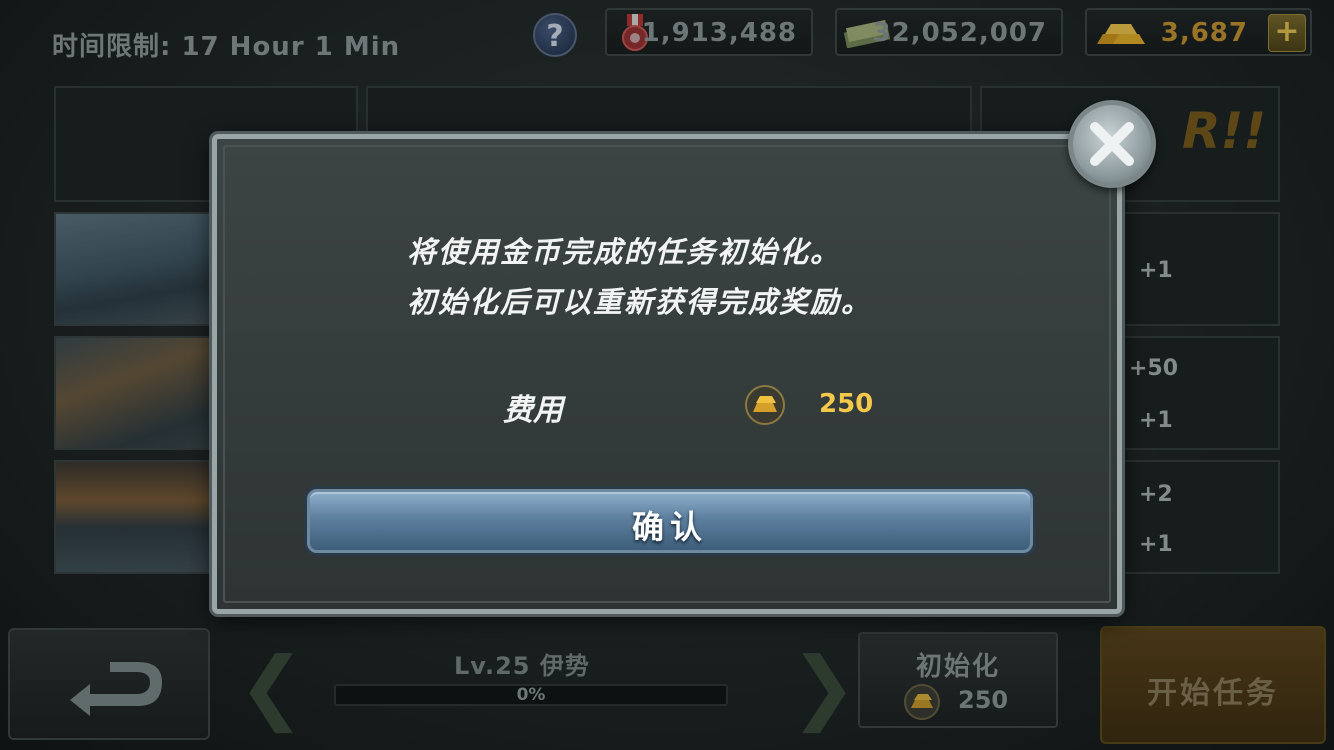  What do you see at coordinates (846, 404) in the screenshot?
I see `cost-value: 250` at bounding box center [846, 404].